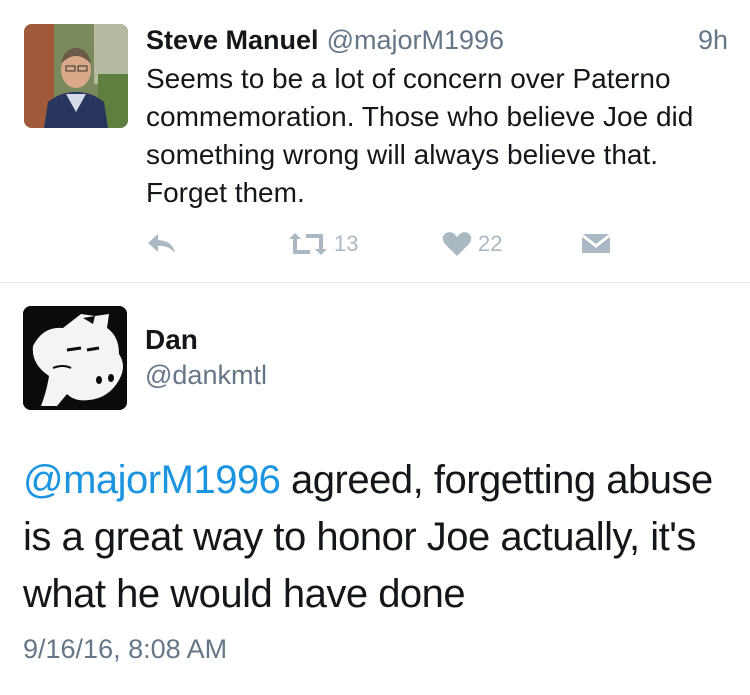 The image size is (750, 695). What do you see at coordinates (396, 244) in the screenshot?
I see `tweet-actions: 13 22` at bounding box center [396, 244].